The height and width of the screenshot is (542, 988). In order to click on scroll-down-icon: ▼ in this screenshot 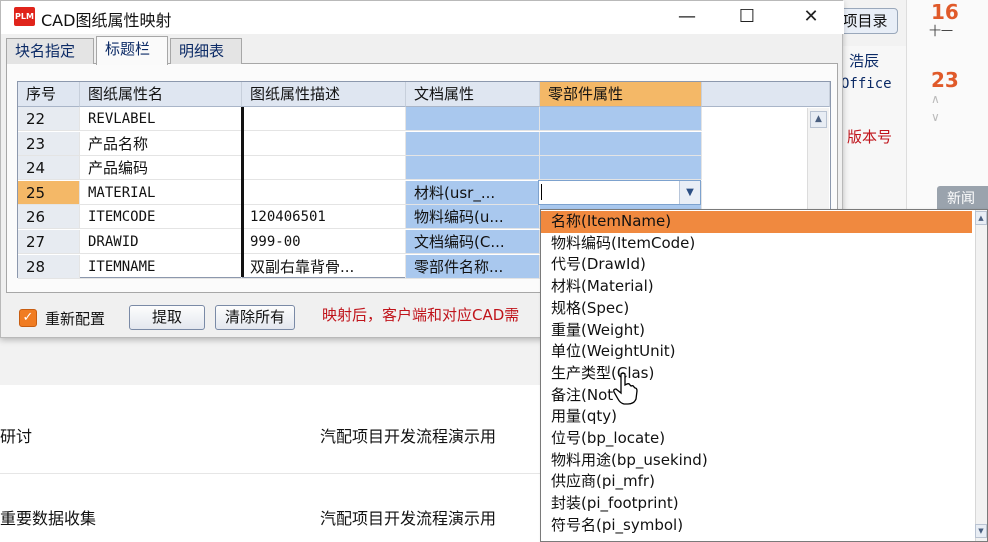, I will do `click(981, 531)`.